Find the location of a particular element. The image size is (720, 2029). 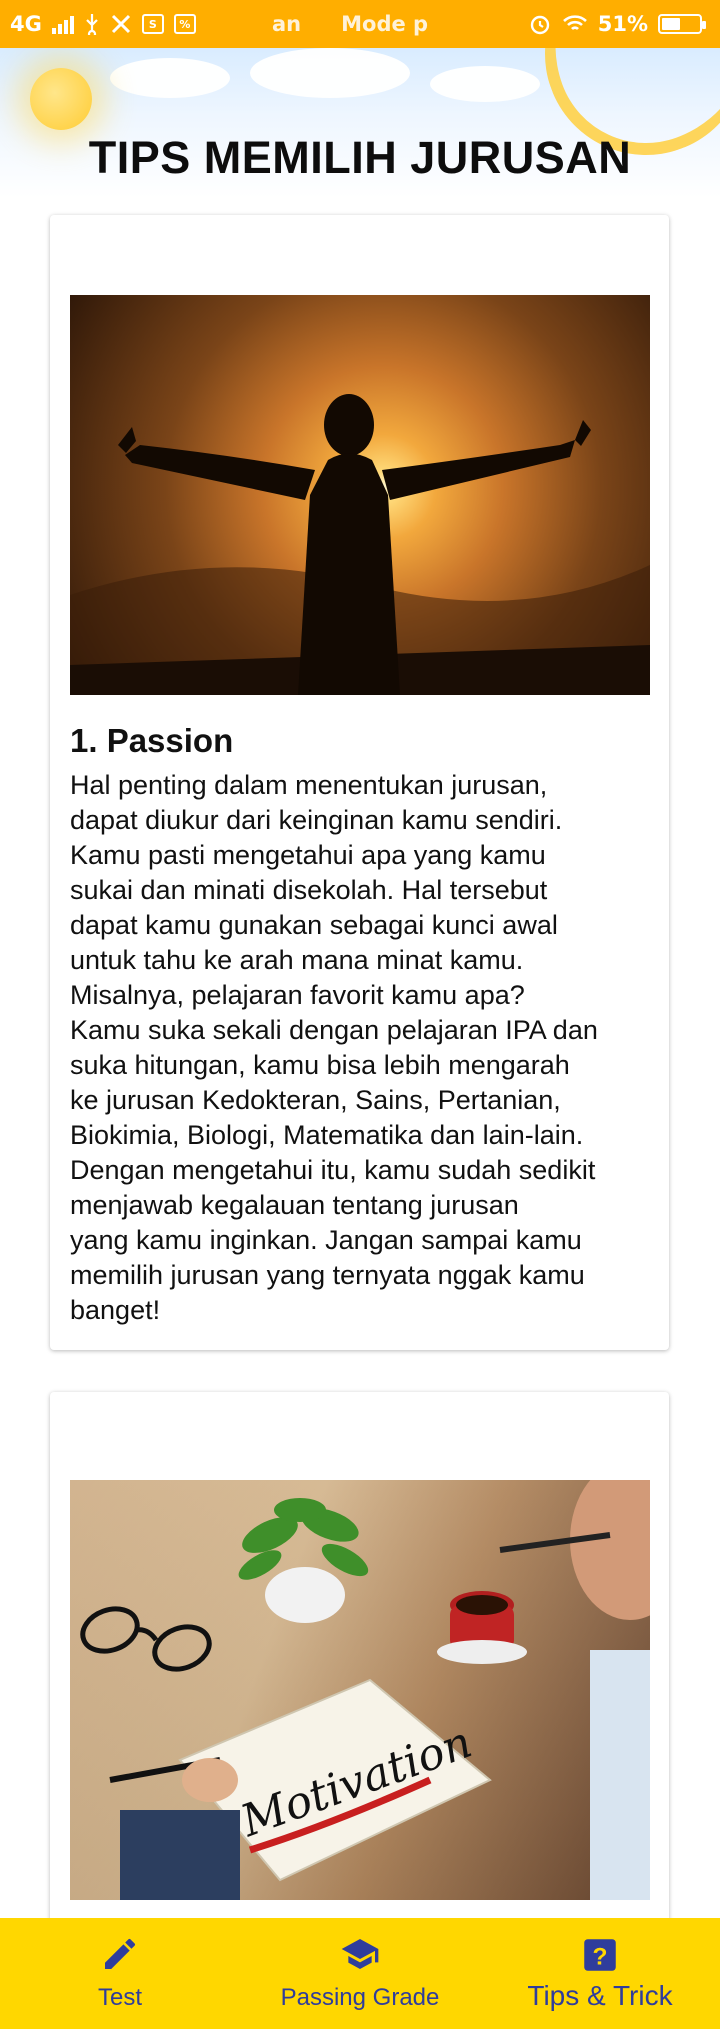

alarm-icon is located at coordinates (539, 25).